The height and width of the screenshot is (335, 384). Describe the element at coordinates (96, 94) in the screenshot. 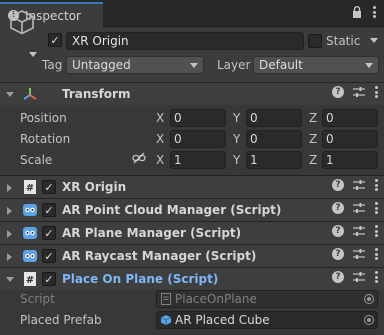

I see `component-title: Transform` at that location.